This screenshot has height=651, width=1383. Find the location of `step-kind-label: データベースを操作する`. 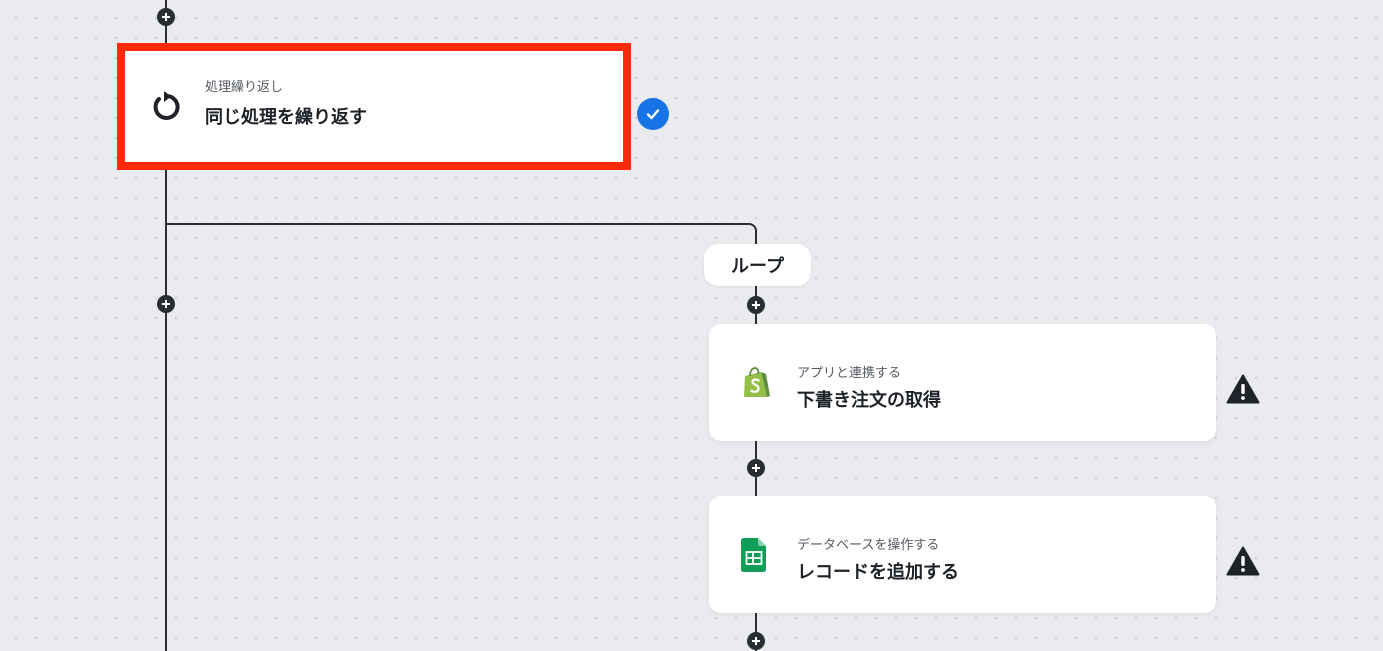

step-kind-label: データベースを操作する is located at coordinates (868, 545).